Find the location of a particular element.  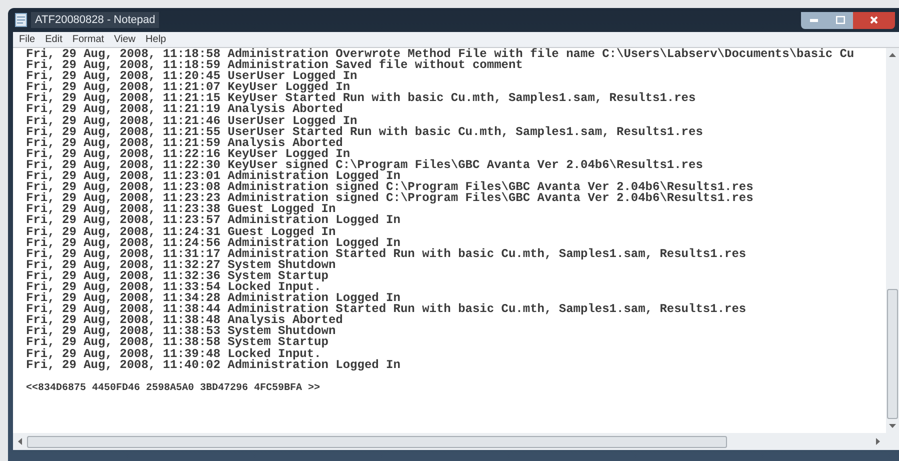

text-line: Fri, 29 Aug, 2008, 11:23:23 Administration signed C:\Program Files\GBC Avanta Ver 2.04b6\Results1.res is located at coordinates (390, 198).